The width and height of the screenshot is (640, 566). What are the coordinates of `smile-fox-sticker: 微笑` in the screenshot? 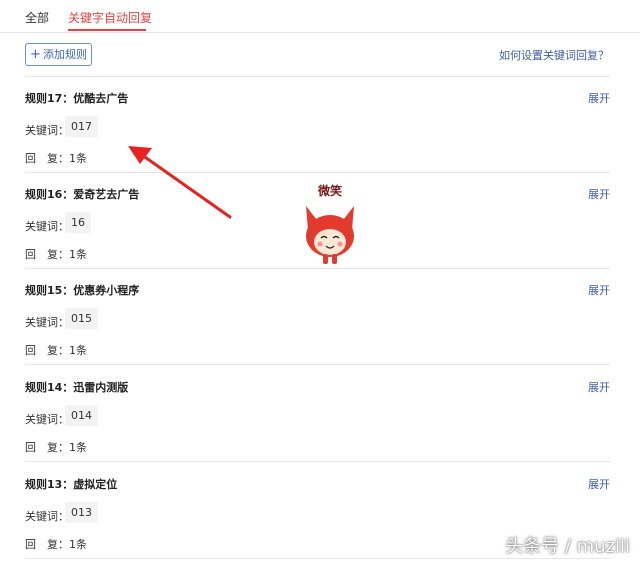 It's located at (330, 225).